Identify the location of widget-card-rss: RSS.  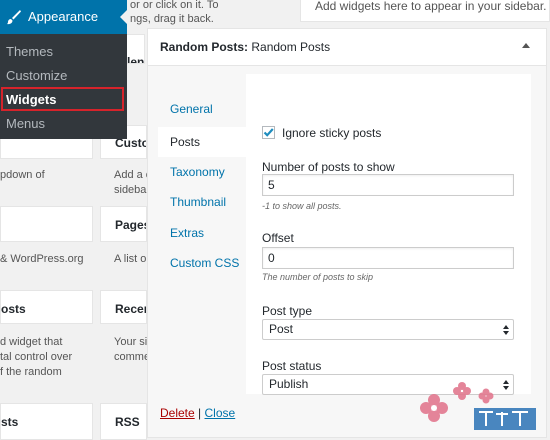
(123, 421).